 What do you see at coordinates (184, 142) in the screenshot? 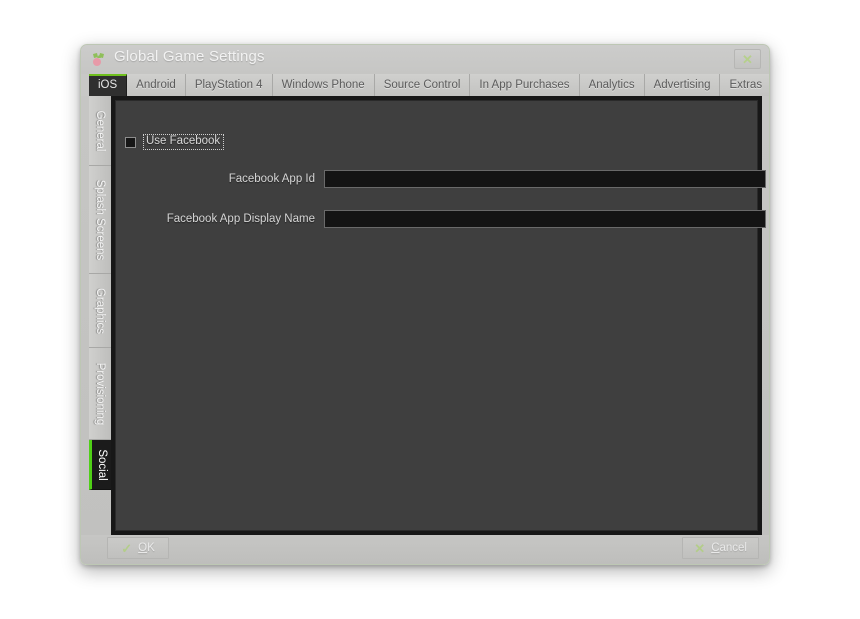
I see `use-facebook-label: Use Facebook` at bounding box center [184, 142].